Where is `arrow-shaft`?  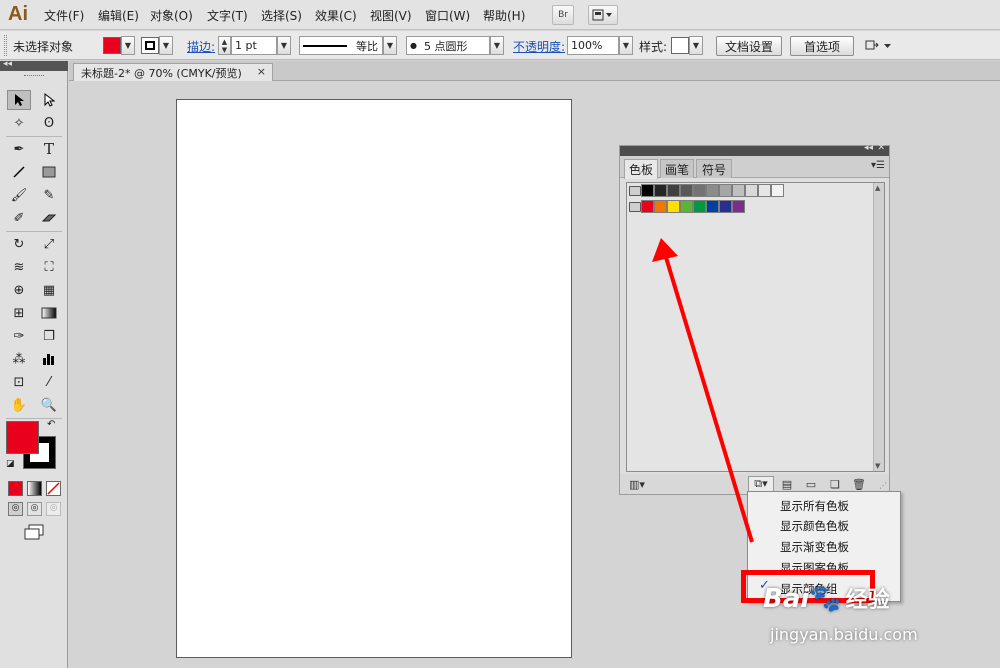 arrow-shaft is located at coordinates (708, 398).